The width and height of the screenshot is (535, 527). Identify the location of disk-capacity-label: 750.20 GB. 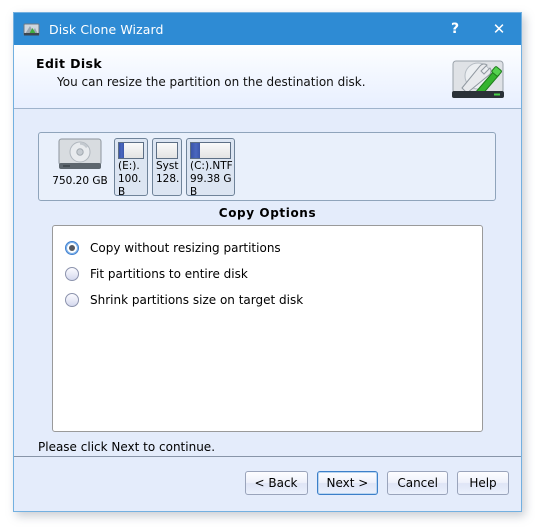
(80, 181).